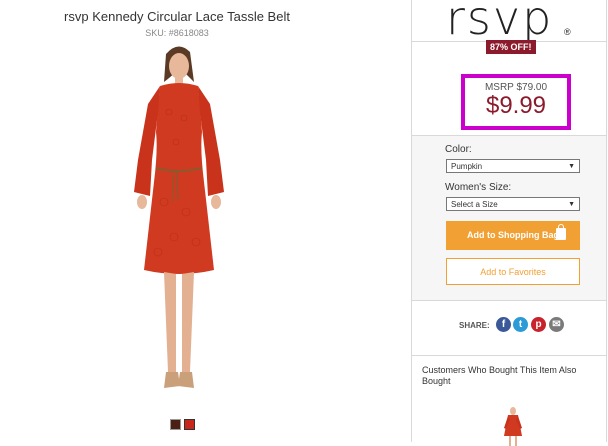 The width and height of the screenshot is (608, 446). I want to click on add-to-bag-button: Add to Shopping Bag, so click(513, 235).